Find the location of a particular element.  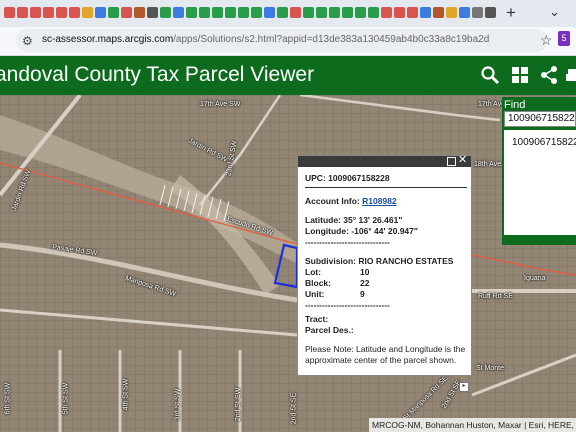

upc-value: 1009067158228 is located at coordinates (359, 178).